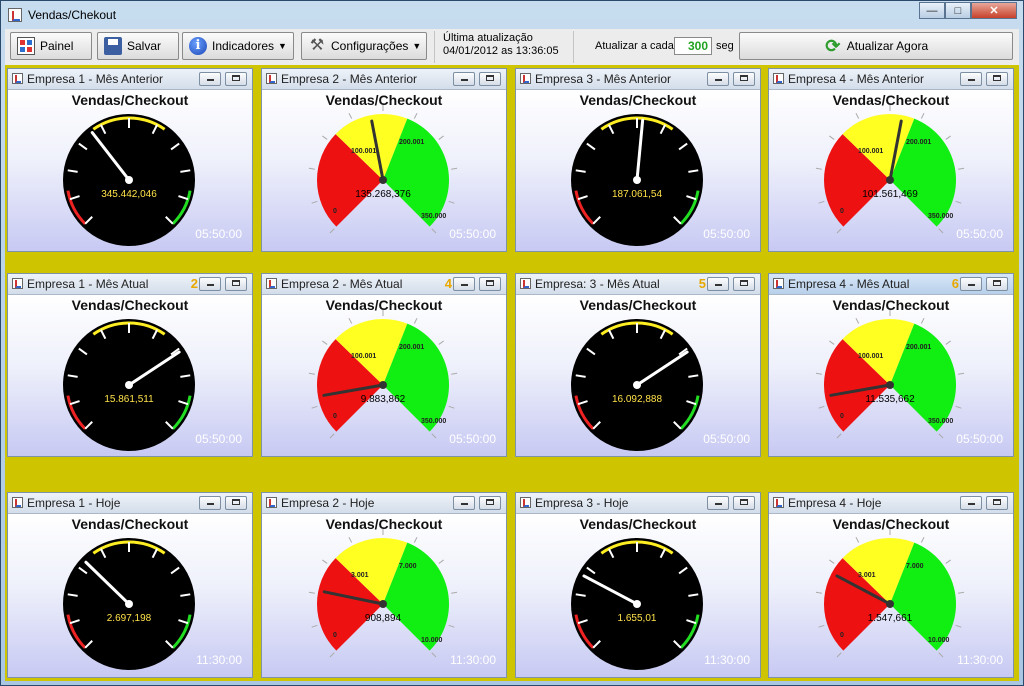  I want to click on panel-body: Vendas/Checkout 1.655,01 11:30:00, so click(638, 595).